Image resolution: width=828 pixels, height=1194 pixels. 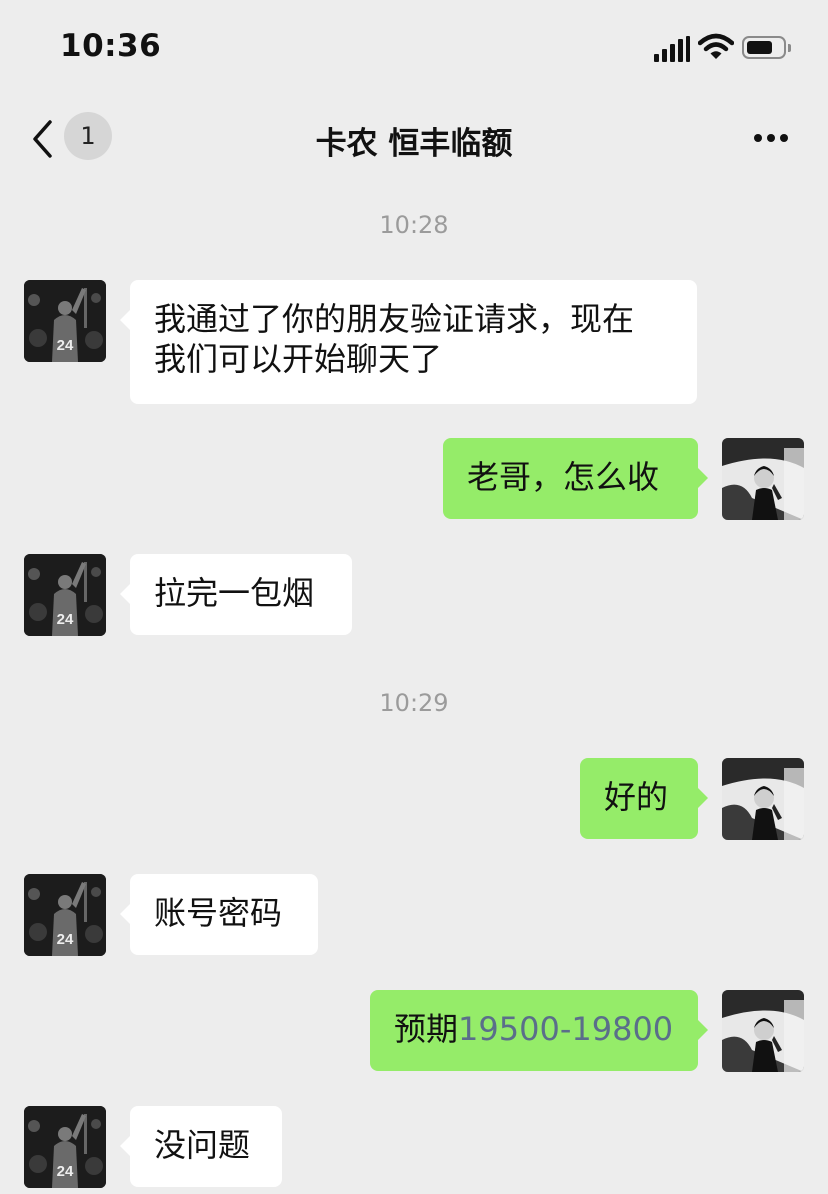 I want to click on incoming-message: 拉完一包烟, so click(x=236, y=594).